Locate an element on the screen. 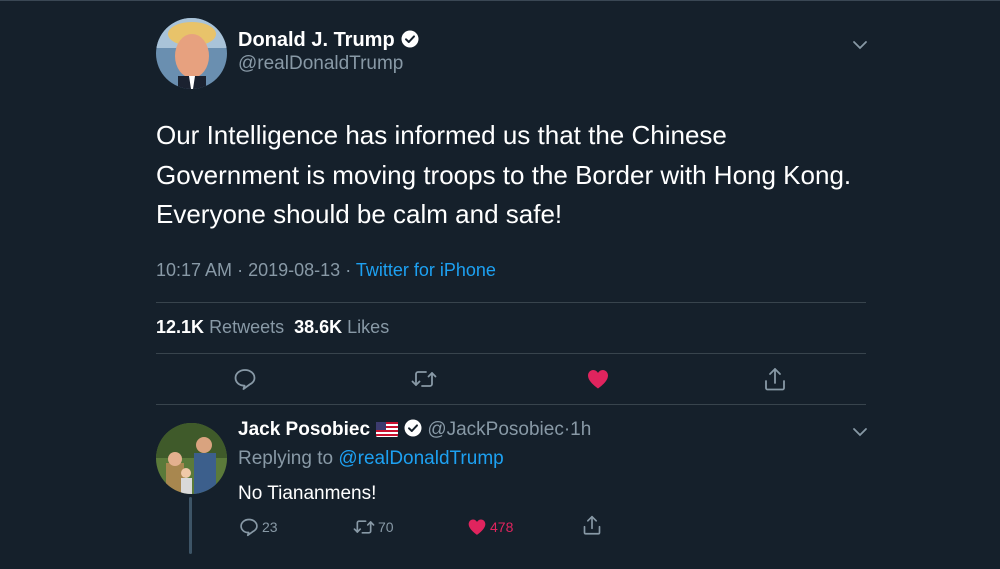  replying-to-handle: @realDonaldTrump is located at coordinates (420, 458).